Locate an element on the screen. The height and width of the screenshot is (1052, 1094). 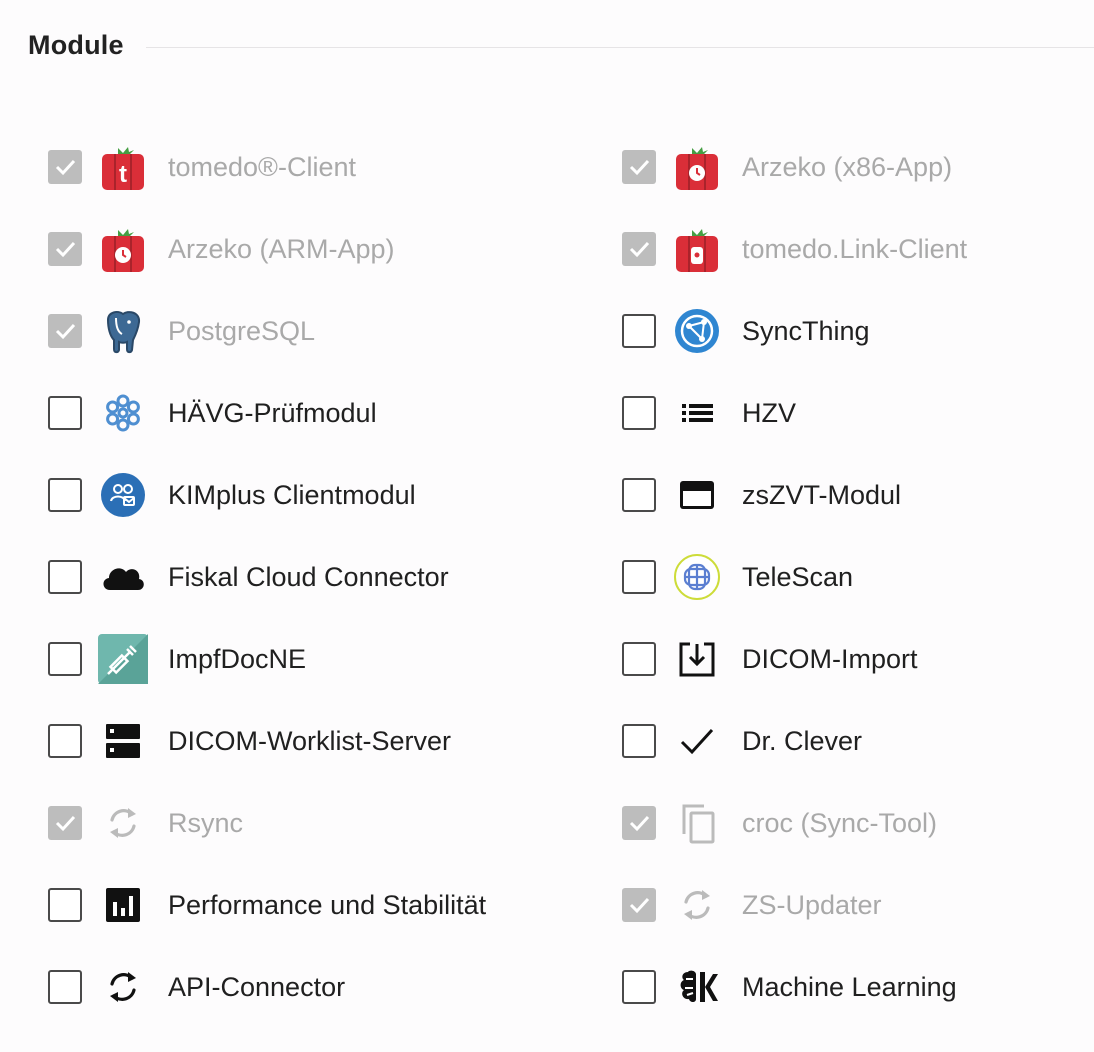
module-item: KIMplus Clientmodul is located at coordinates (278, 495).